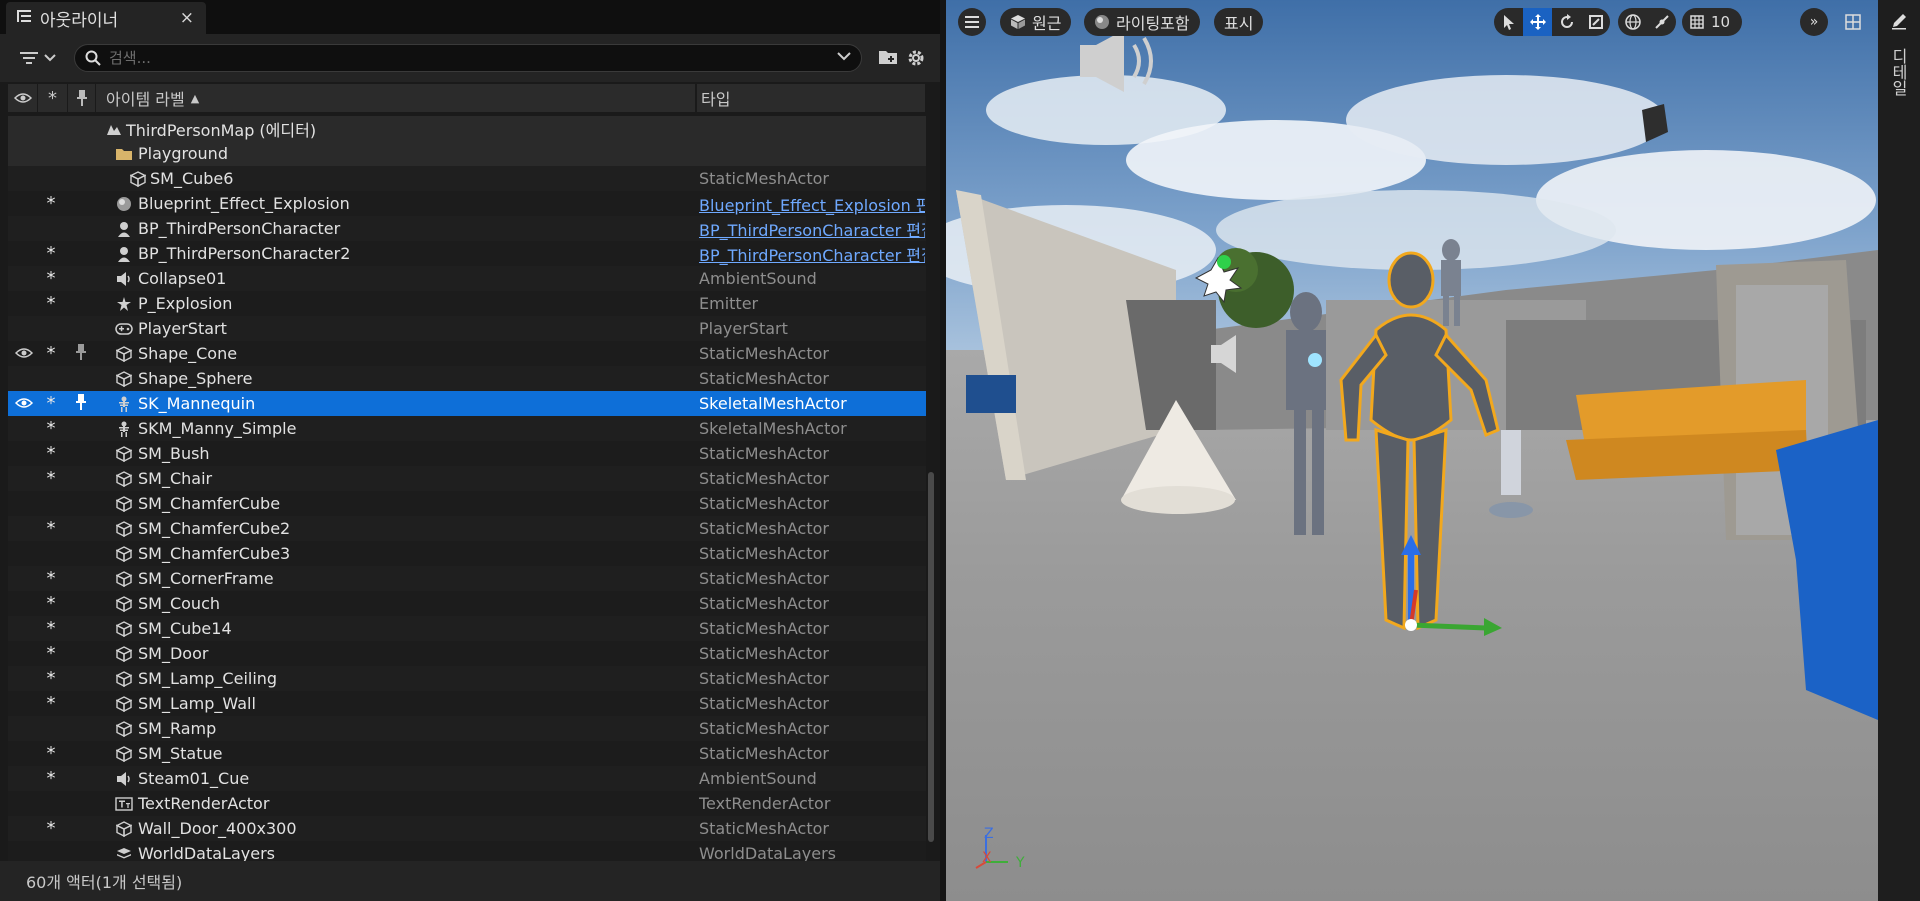 The height and width of the screenshot is (901, 1920). Describe the element at coordinates (811, 98) in the screenshot. I see `type-column: 타입` at that location.